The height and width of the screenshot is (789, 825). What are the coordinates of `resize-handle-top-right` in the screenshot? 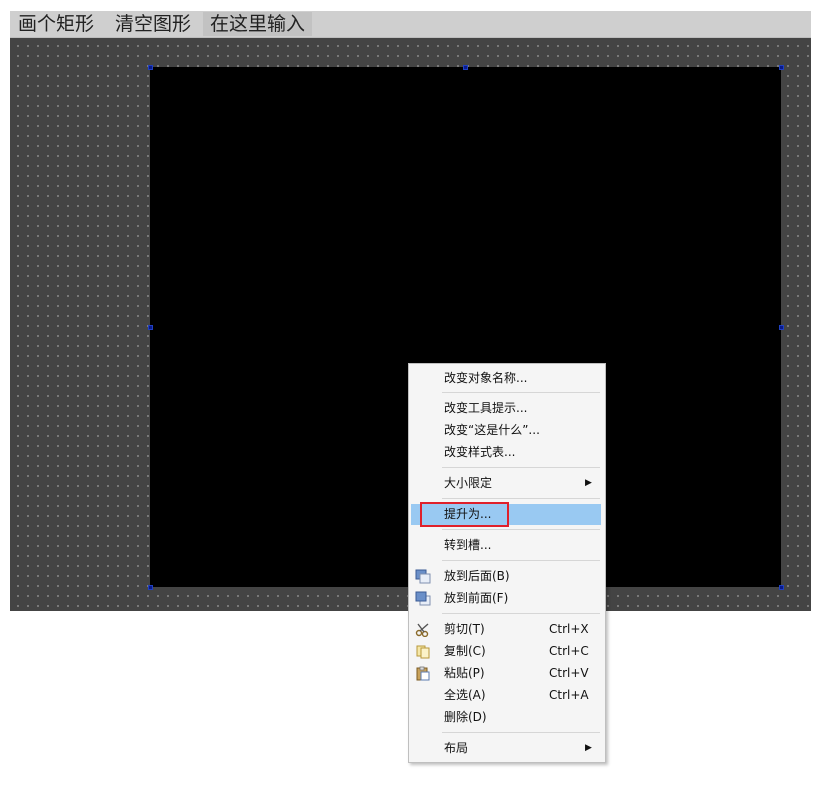 It's located at (781, 67).